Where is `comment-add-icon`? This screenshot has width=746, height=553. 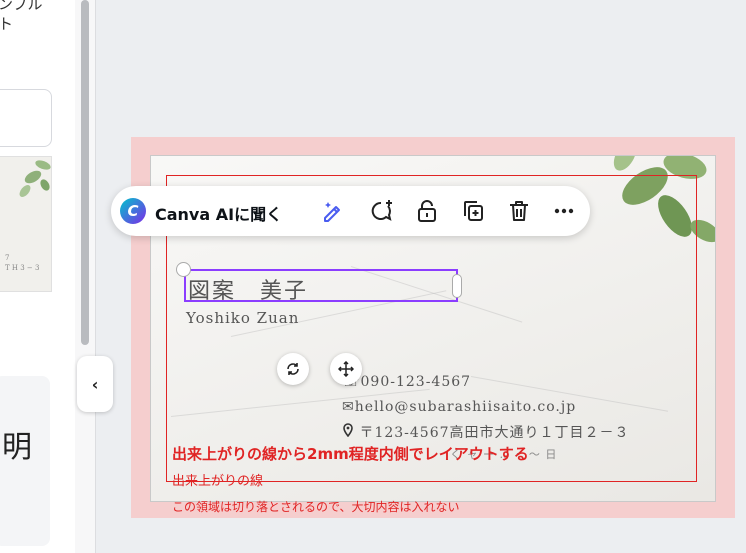 comment-add-icon is located at coordinates (382, 211).